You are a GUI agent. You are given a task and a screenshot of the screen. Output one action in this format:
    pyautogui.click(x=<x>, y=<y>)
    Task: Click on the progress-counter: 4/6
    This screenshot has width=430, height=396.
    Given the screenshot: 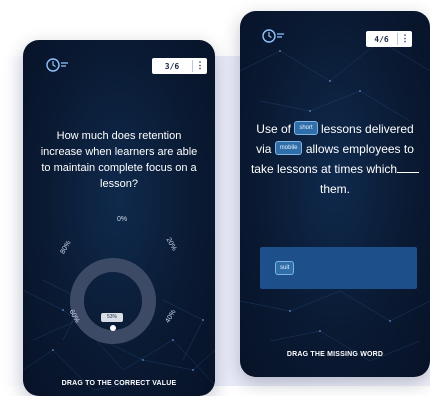 What is the action you would take?
    pyautogui.click(x=381, y=39)
    